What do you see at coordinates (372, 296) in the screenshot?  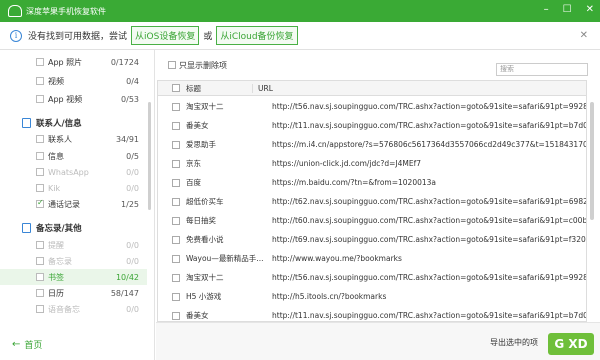 I see `table-row: H5 小游戏 http://h5.itools.cn/?bookmarks` at bounding box center [372, 296].